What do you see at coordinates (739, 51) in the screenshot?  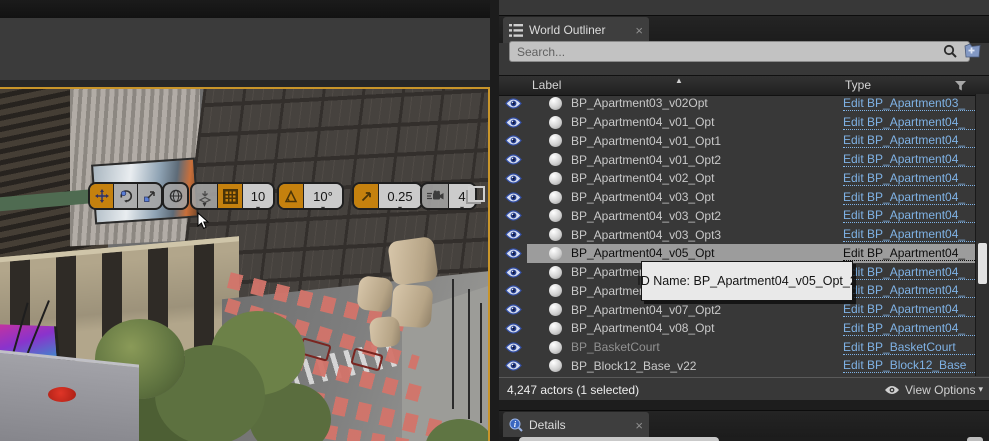 I see `search-input` at bounding box center [739, 51].